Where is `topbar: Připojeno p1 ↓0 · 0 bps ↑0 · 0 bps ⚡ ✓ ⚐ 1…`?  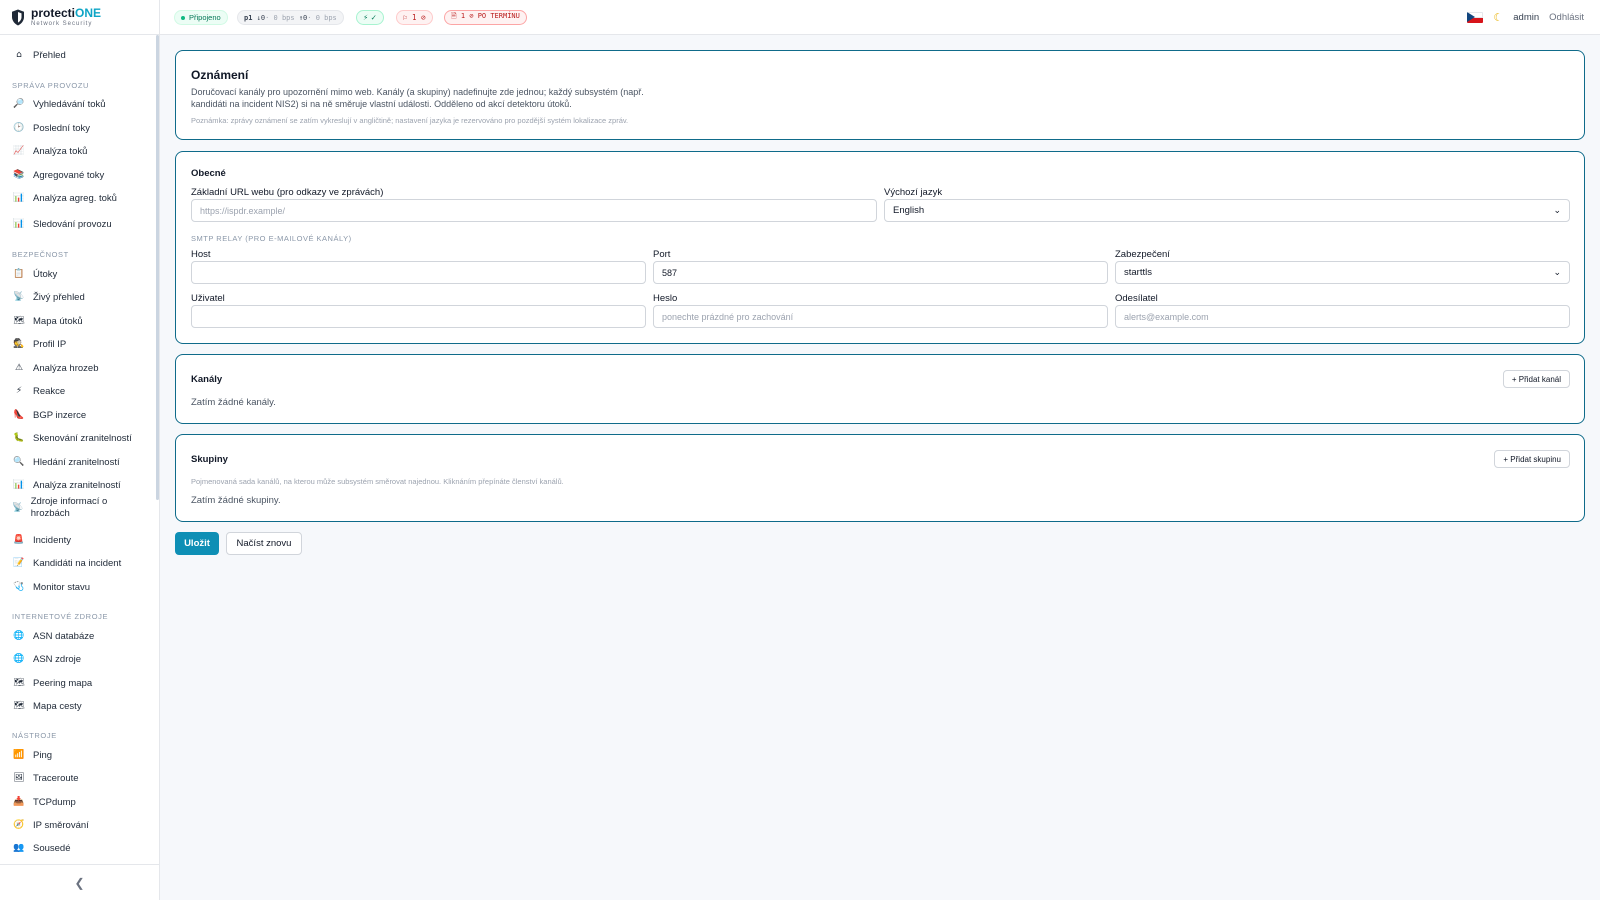
topbar: Připojeno p1 ↓0 · 0 bps ↑0 · 0 bps ⚡ ✓ ⚐ 1… is located at coordinates (880, 17).